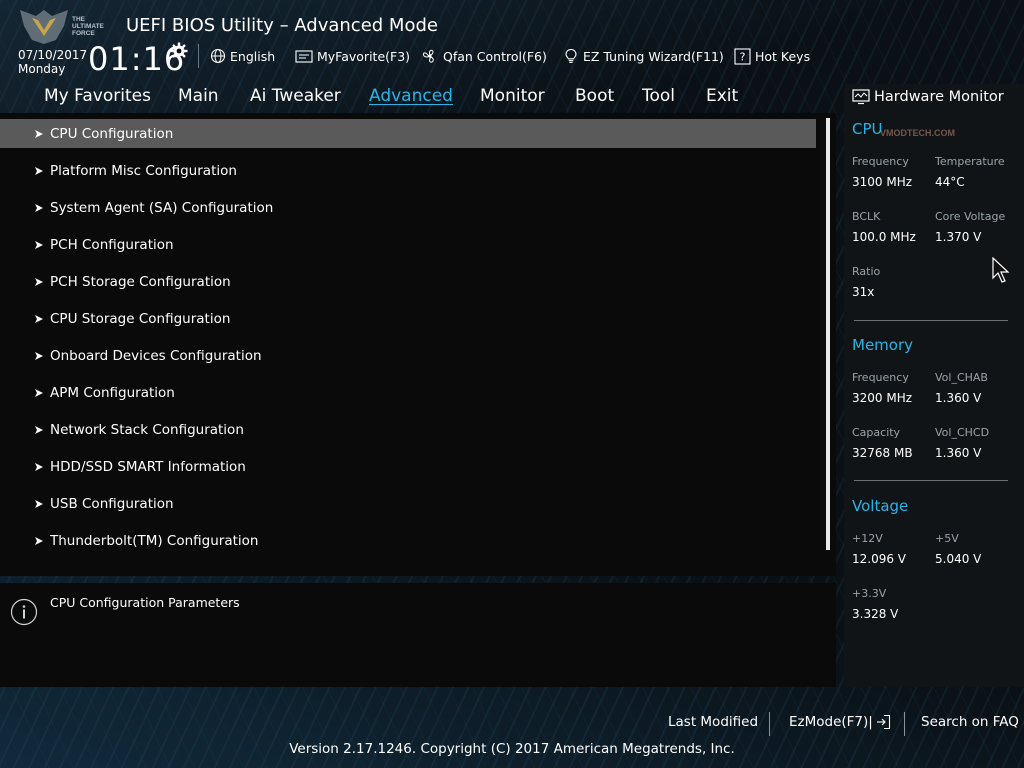 The width and height of the screenshot is (1024, 768). I want to click on cpu-core-voltage-label: Core Voltage, so click(970, 216).